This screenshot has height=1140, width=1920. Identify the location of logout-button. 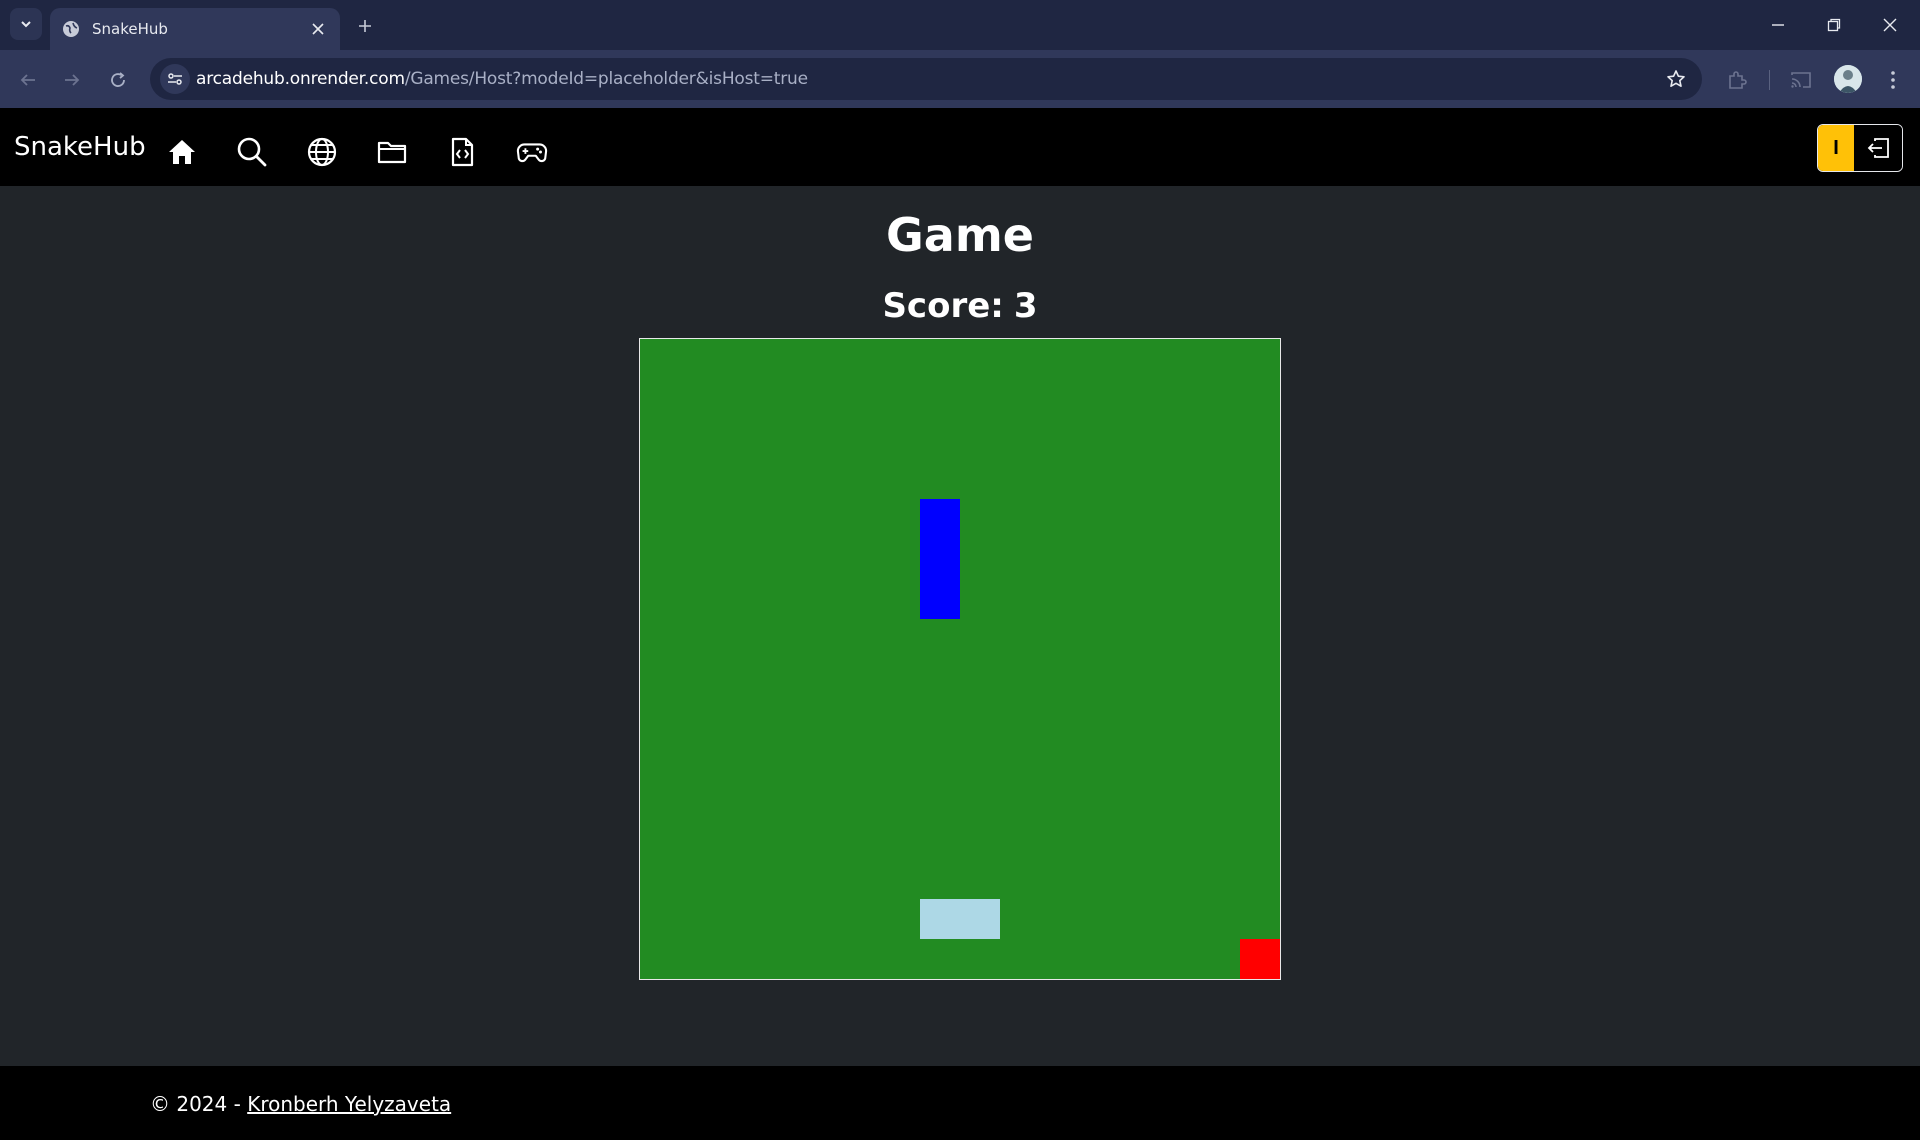
(1878, 148).